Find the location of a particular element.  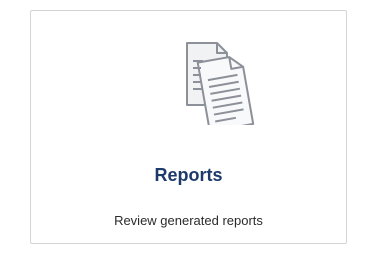

document-stack-icon is located at coordinates (220, 83).